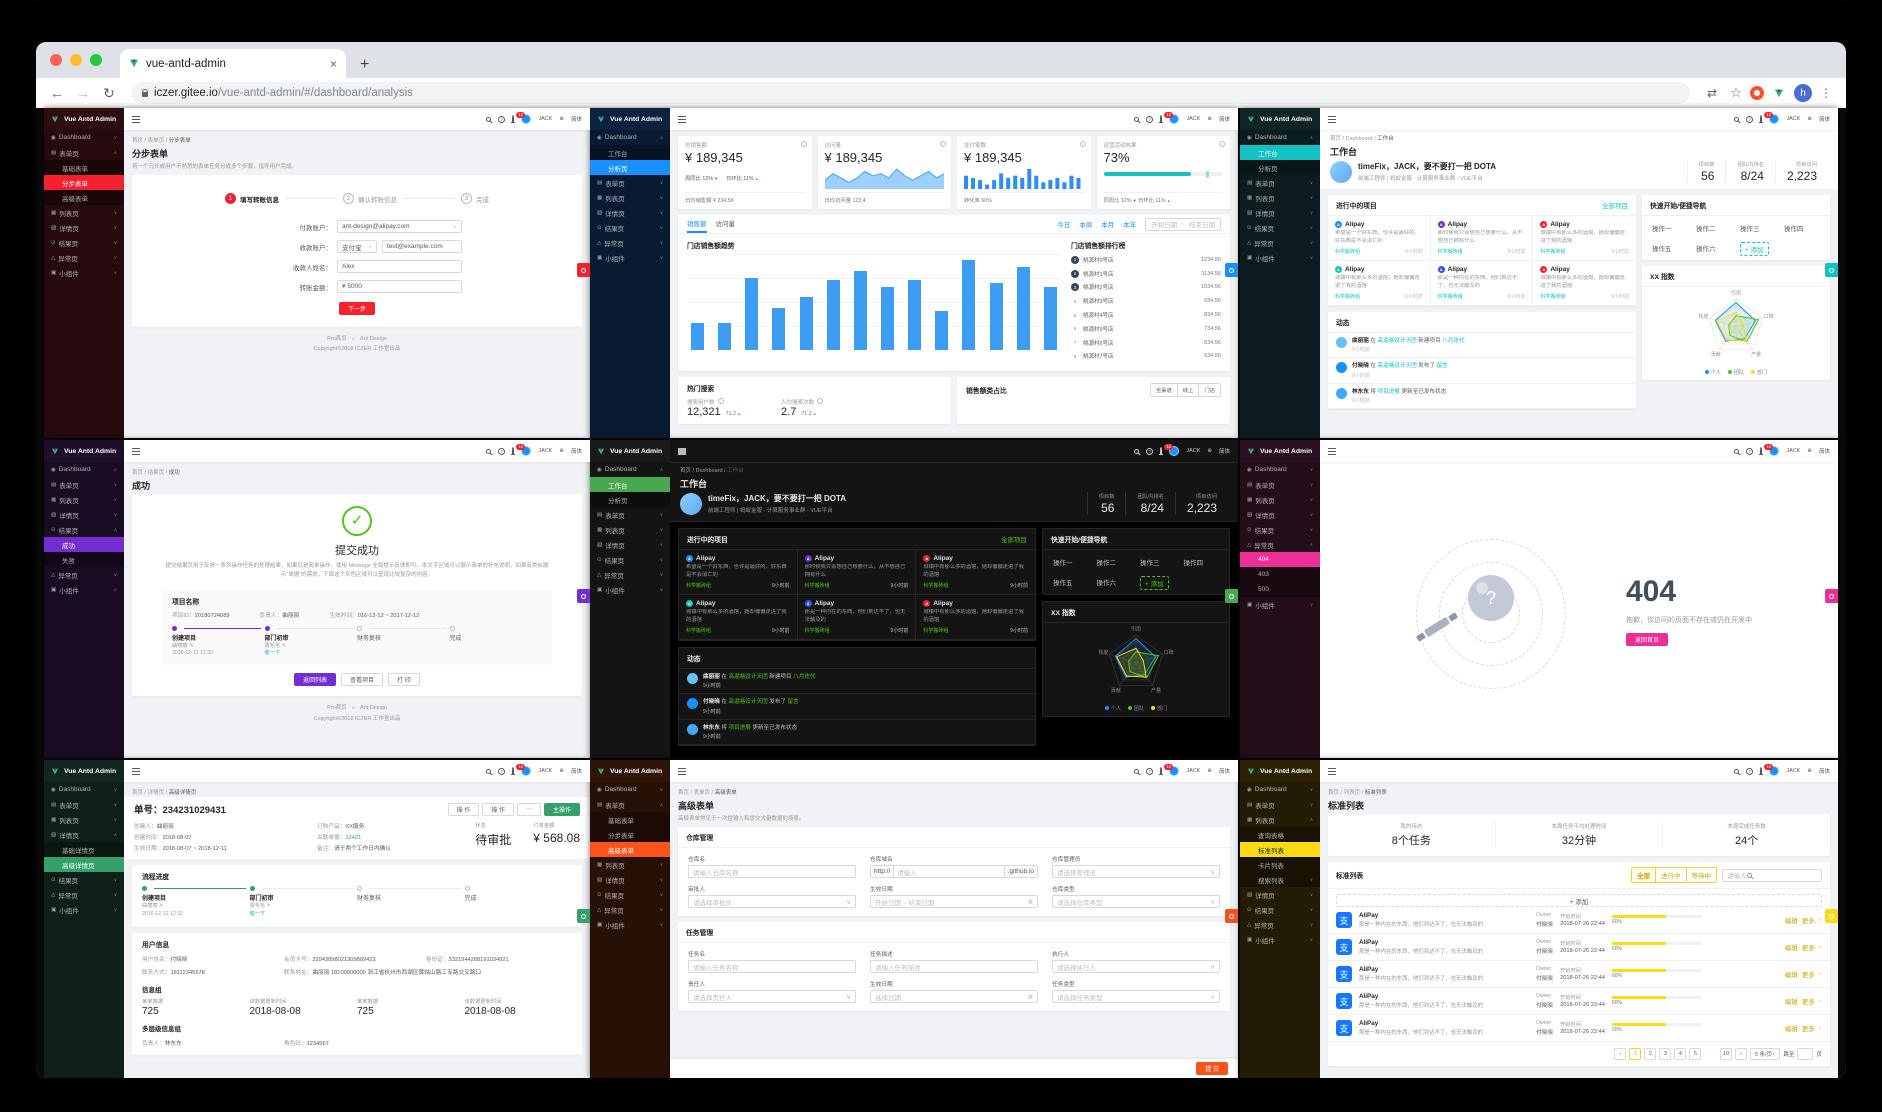 The image size is (1882, 1112). I want to click on breadcrumb-item: 标准列表, so click(1376, 793).